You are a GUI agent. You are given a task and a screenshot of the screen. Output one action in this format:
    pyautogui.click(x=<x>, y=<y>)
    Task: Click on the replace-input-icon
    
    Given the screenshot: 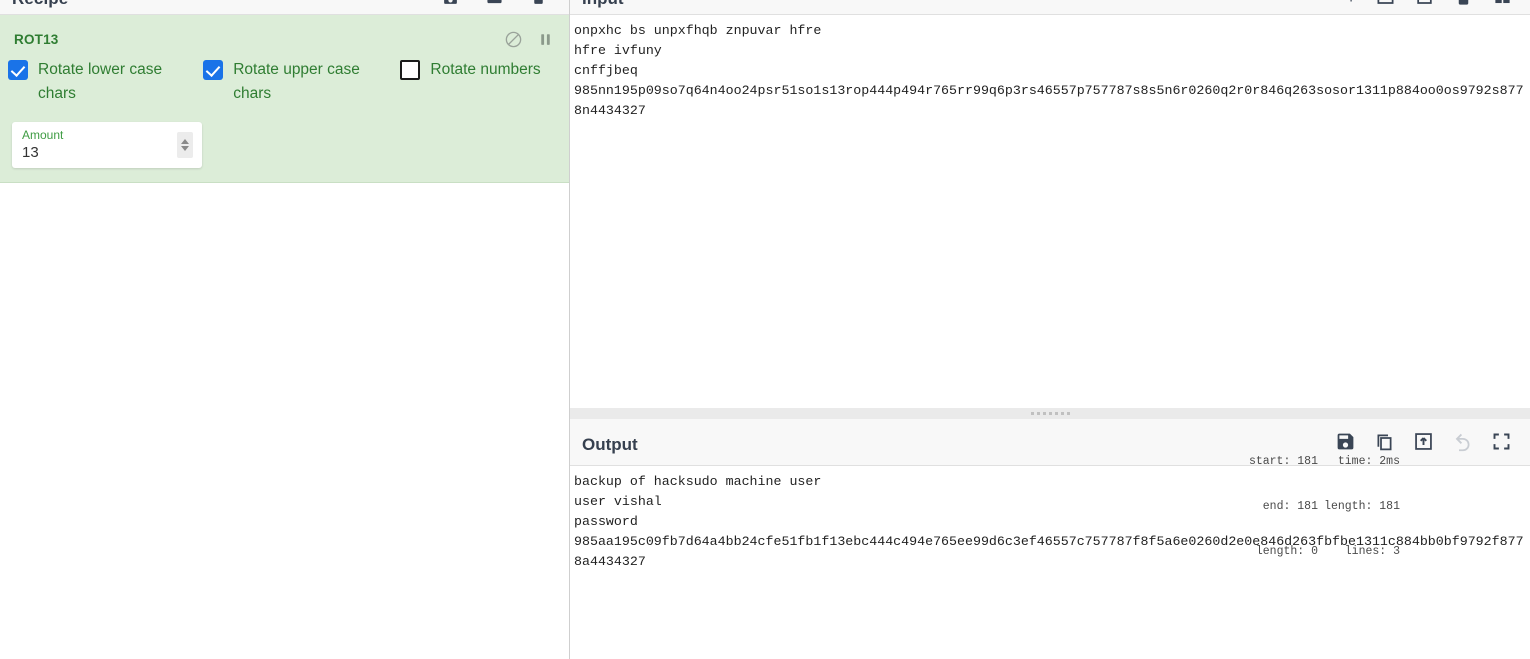 What is the action you would take?
    pyautogui.click(x=1423, y=441)
    